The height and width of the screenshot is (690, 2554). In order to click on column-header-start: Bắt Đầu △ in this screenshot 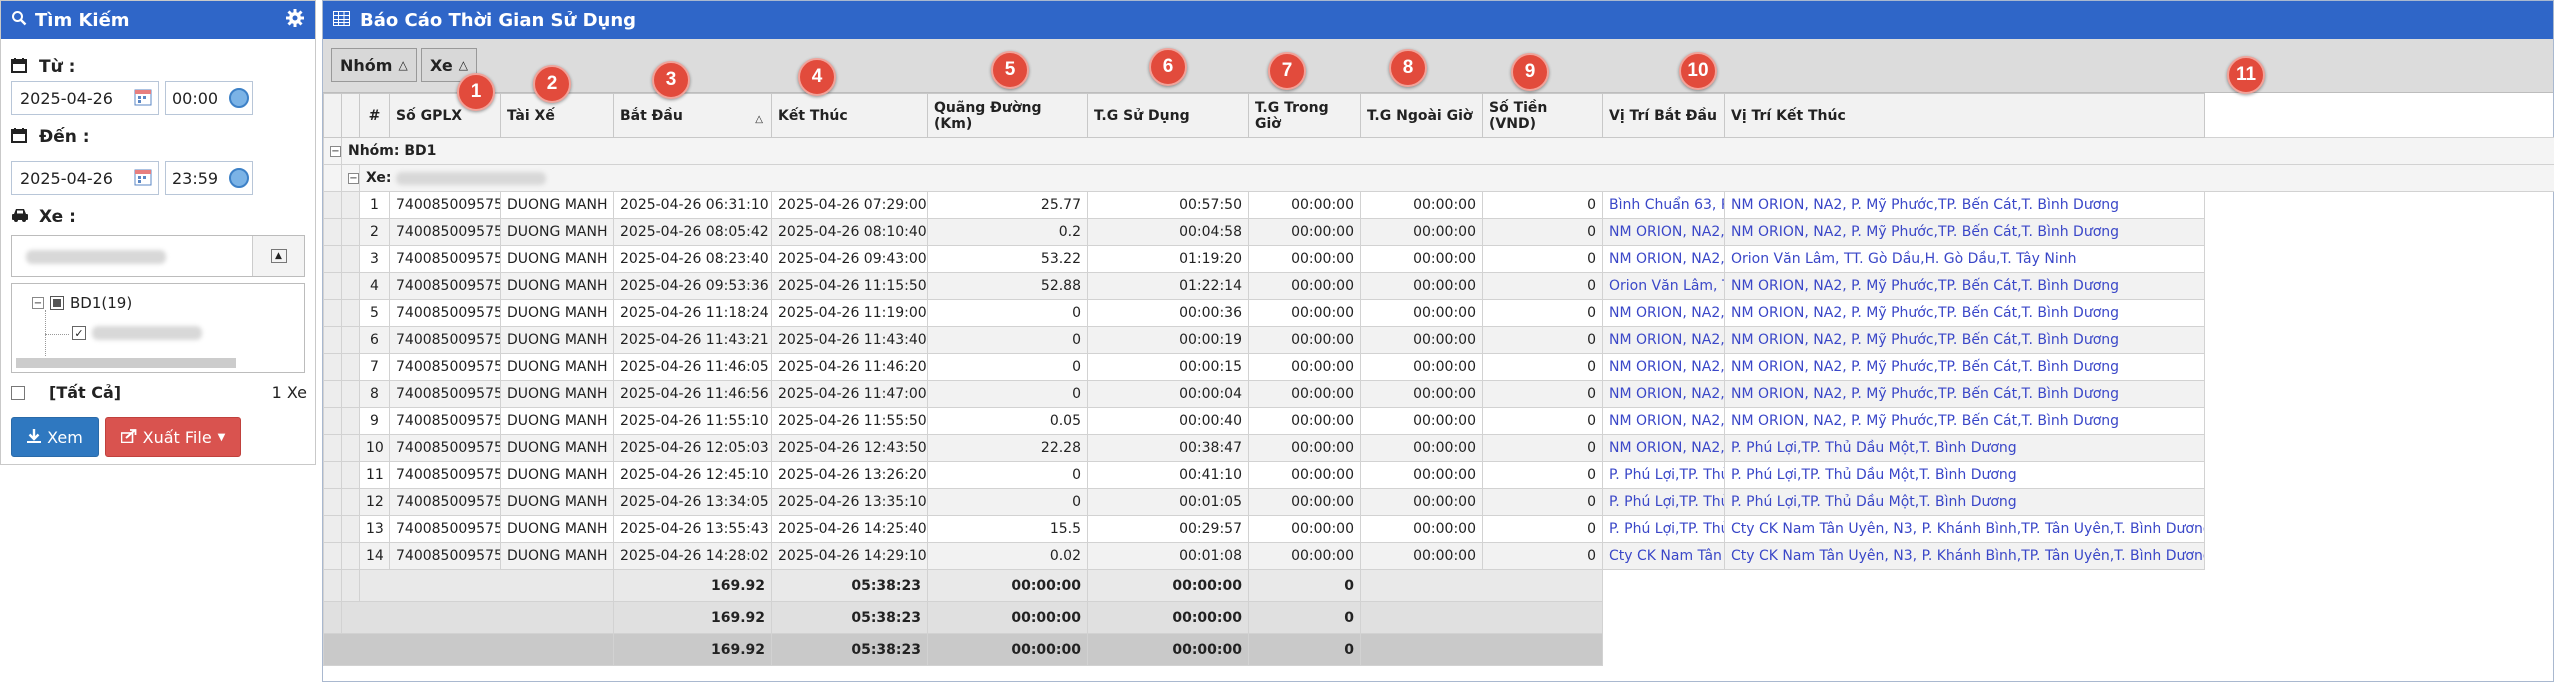, I will do `click(692, 115)`.